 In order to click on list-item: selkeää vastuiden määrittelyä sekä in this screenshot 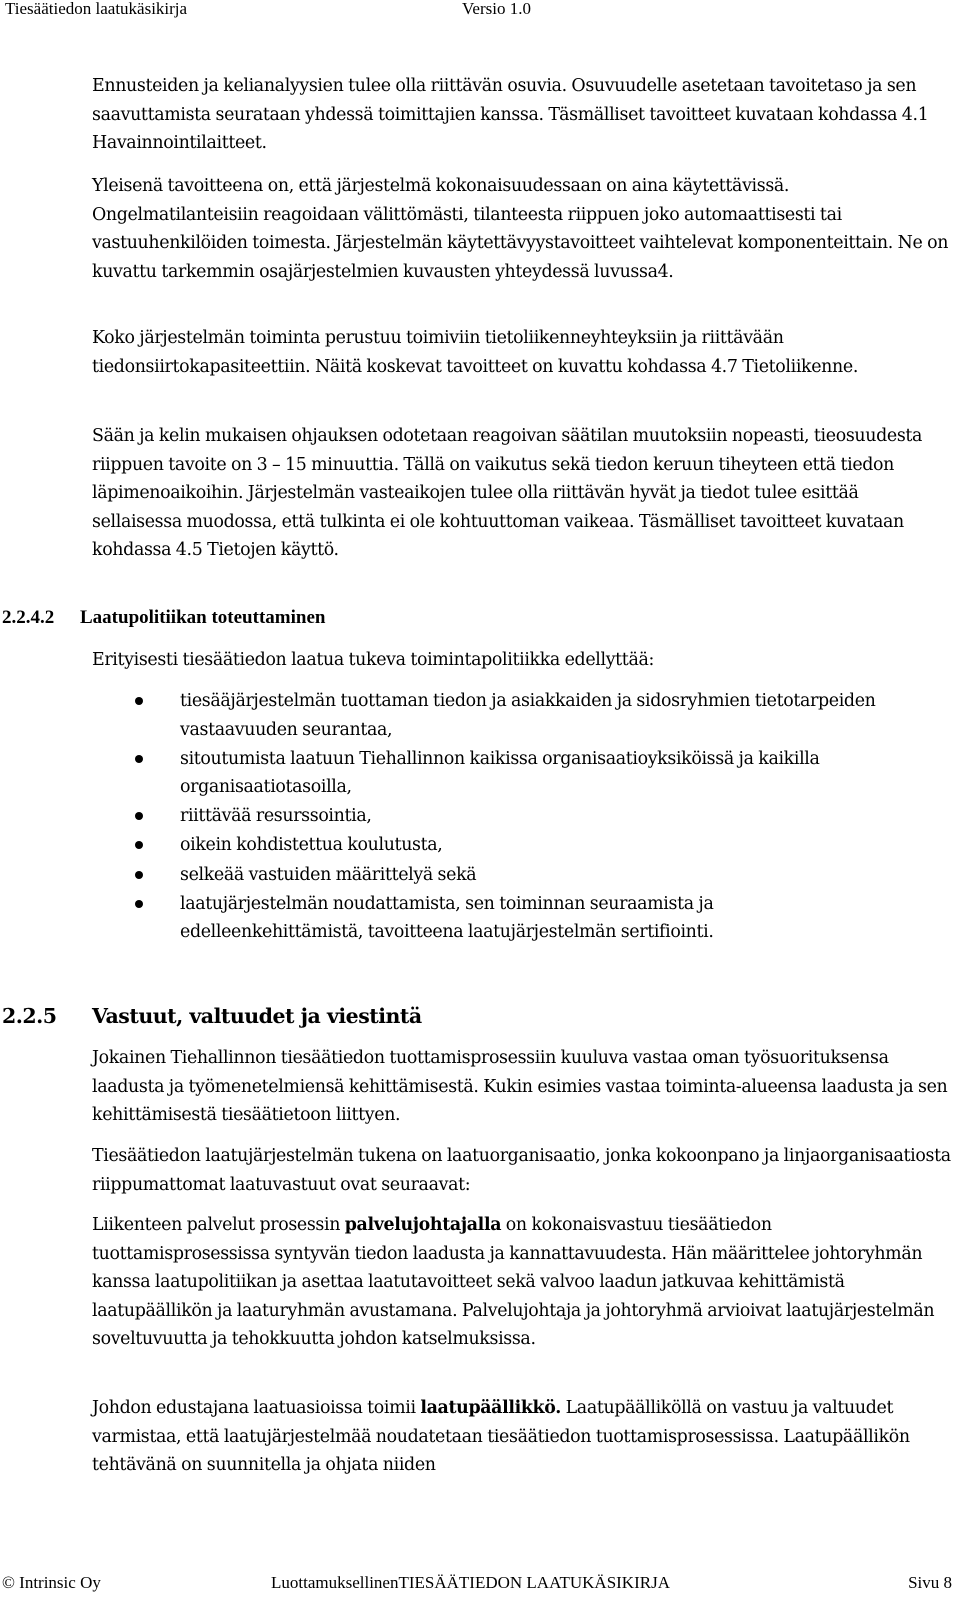, I will do `click(440, 875)`.